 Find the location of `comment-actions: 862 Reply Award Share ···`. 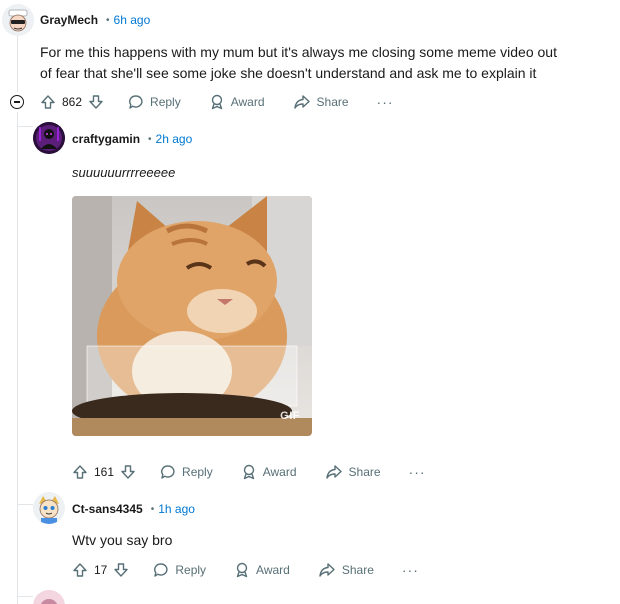

comment-actions: 862 Reply Award Share ··· is located at coordinates (217, 102).